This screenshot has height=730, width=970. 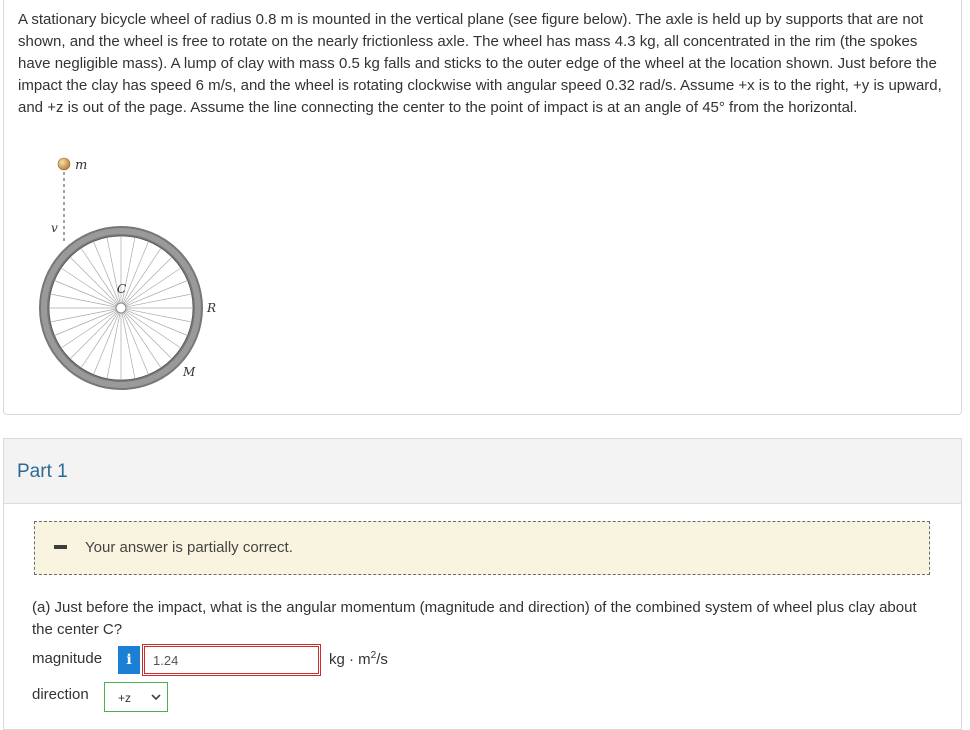 What do you see at coordinates (121, 289) in the screenshot?
I see `label-c: C` at bounding box center [121, 289].